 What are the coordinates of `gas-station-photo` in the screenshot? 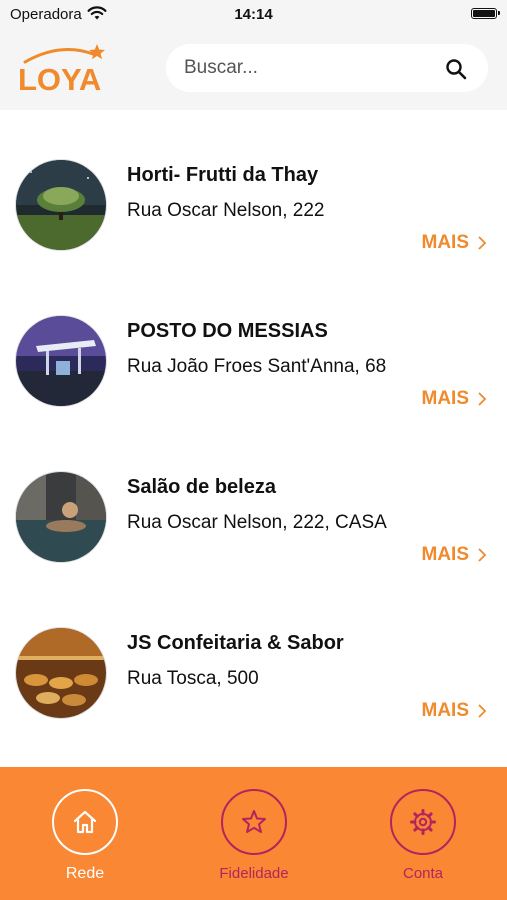 It's located at (61, 361).